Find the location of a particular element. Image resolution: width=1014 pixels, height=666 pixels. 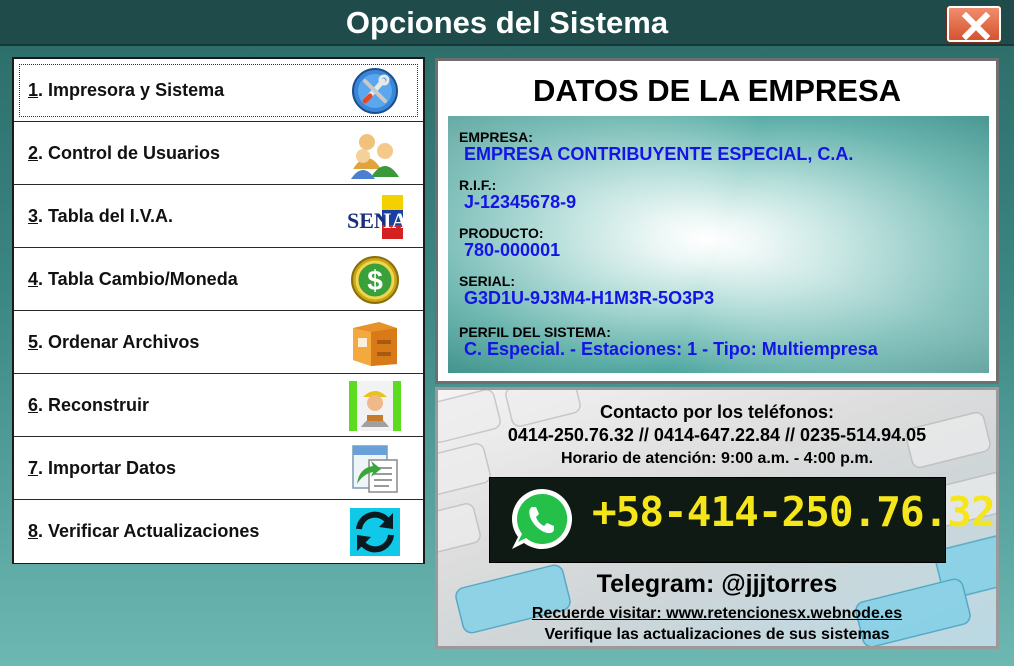

file-drawer-icon is located at coordinates (375, 344).